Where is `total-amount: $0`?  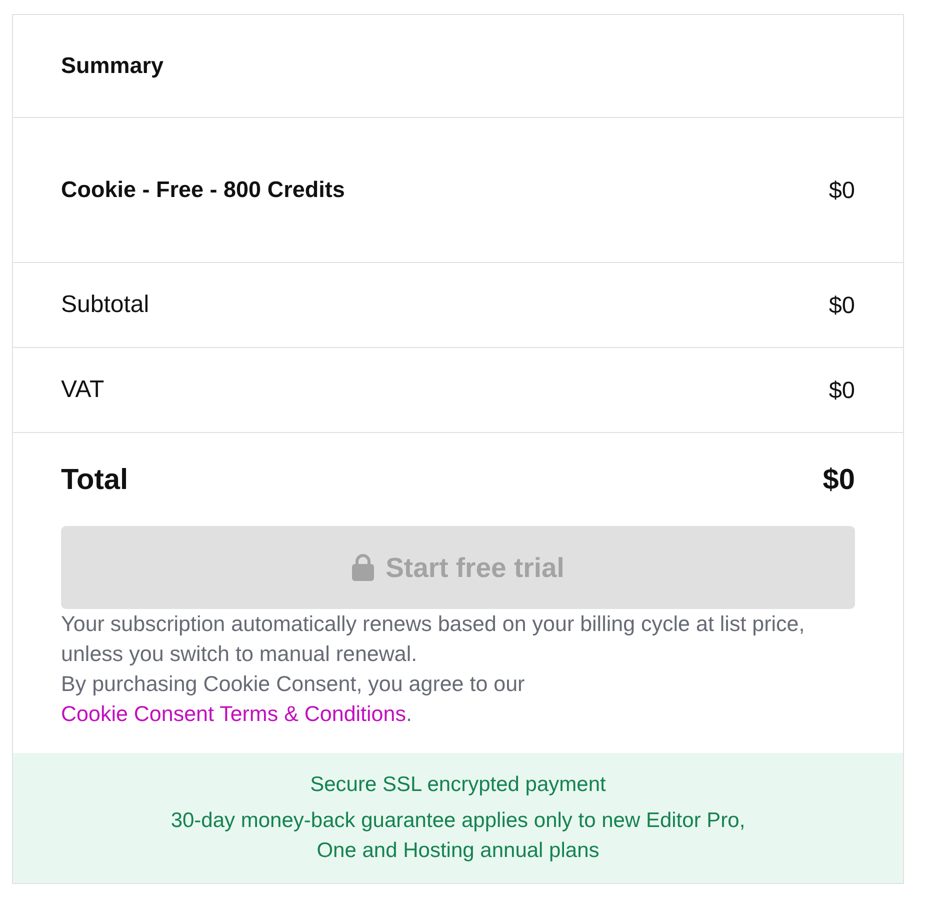
total-amount: $0 is located at coordinates (838, 480).